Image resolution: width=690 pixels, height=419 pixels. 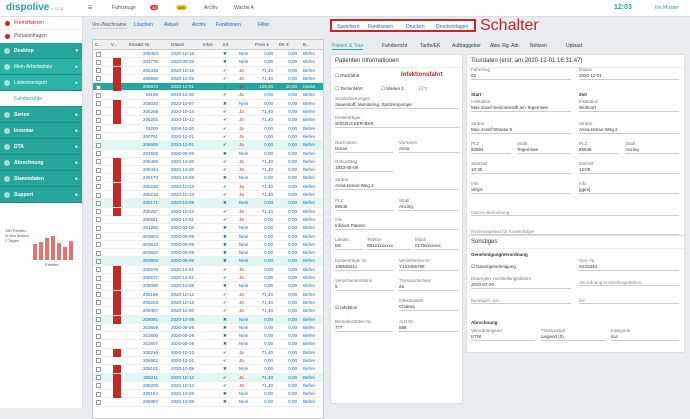 What do you see at coordinates (208, 145) in the screenshot?
I see `table-row: 206585 2020-12-01 ✔ Ja 0,00 0,00 Befrei` at bounding box center [208, 145].